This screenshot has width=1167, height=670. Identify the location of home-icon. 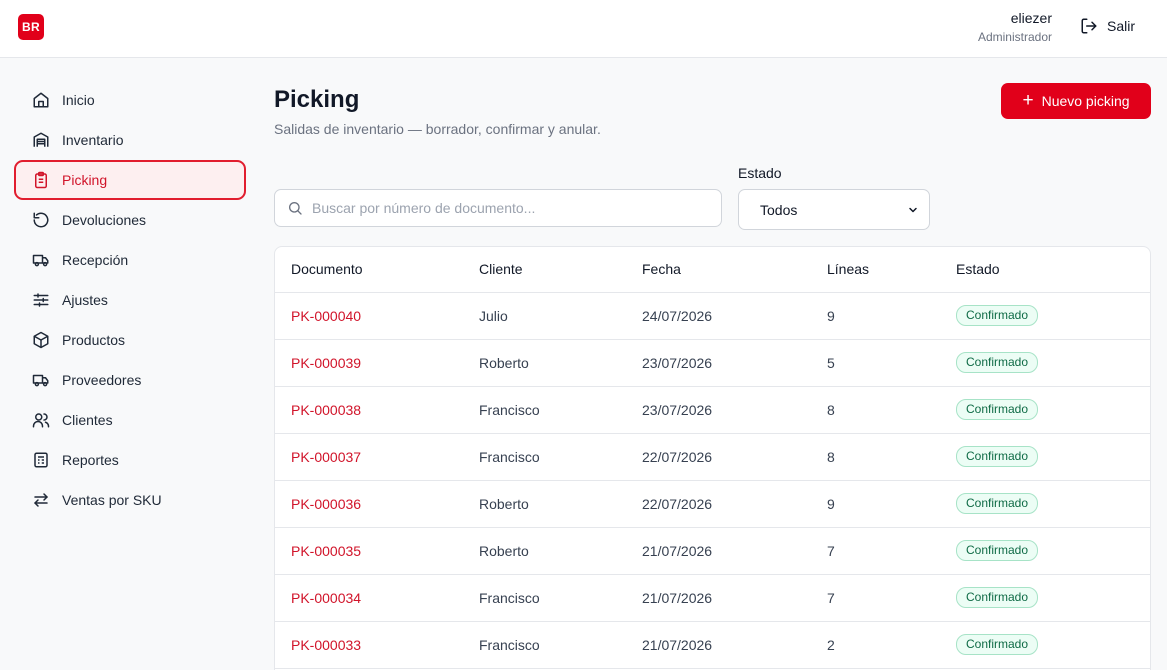
(41, 100).